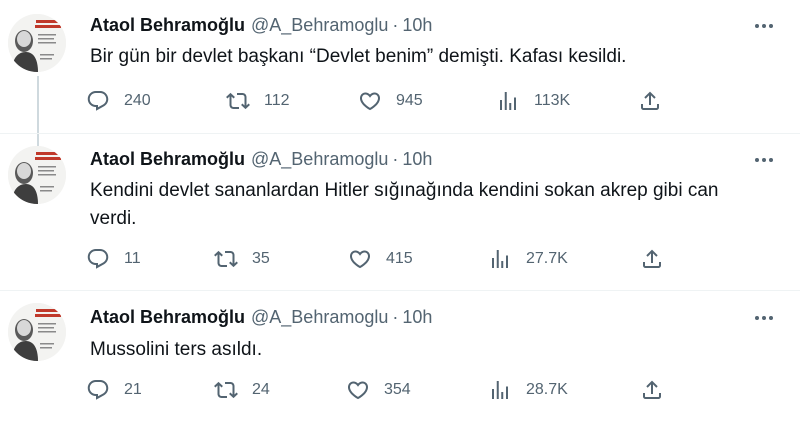 This screenshot has height=430, width=800. I want to click on reply-count: 240, so click(137, 100).